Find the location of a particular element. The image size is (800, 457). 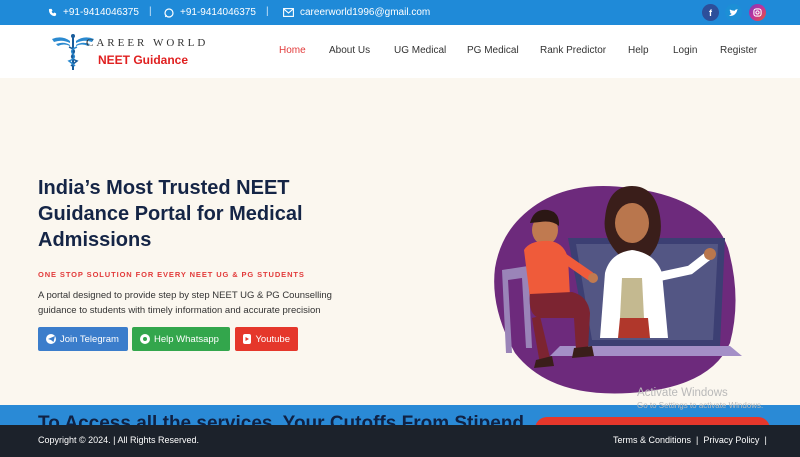

help-whatsapp-label: Help Whatsapp is located at coordinates (186, 339).